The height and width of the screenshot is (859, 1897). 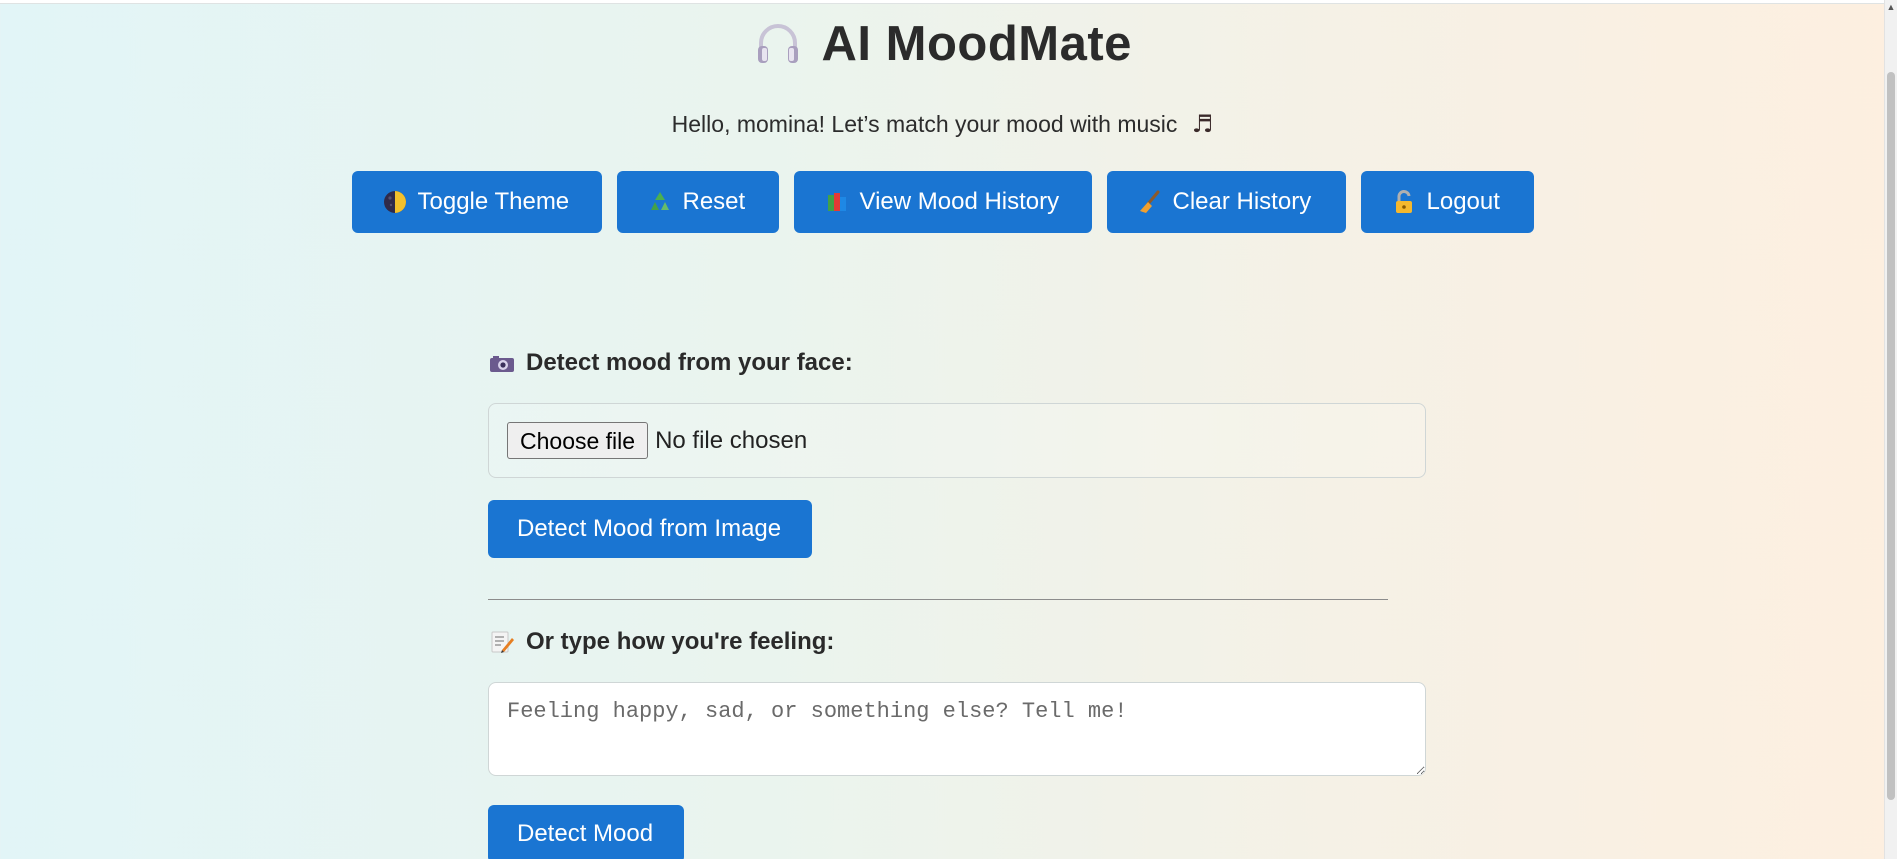 I want to click on text-feeling-label: Or type how you're feeling:, so click(x=957, y=642).